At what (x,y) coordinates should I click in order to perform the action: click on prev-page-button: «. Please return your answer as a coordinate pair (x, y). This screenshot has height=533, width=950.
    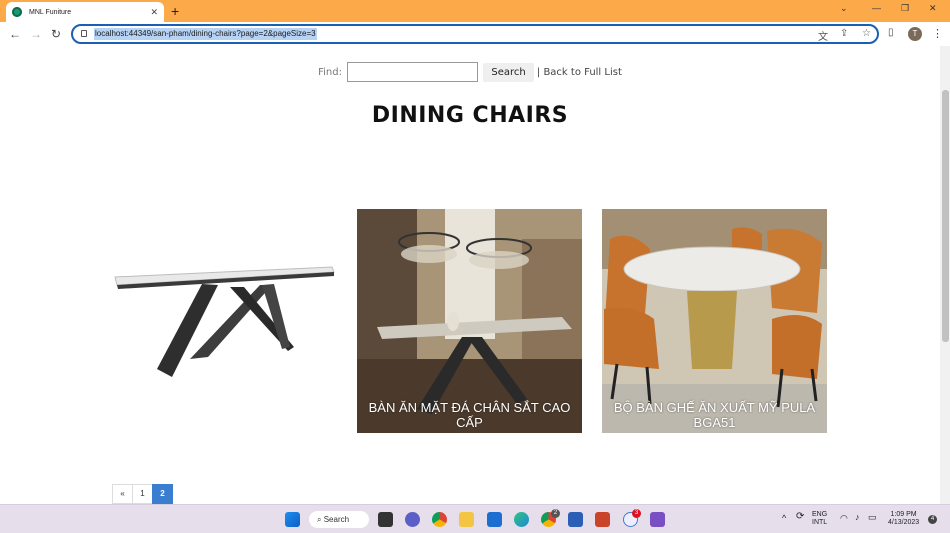
    Looking at the image, I should click on (122, 494).